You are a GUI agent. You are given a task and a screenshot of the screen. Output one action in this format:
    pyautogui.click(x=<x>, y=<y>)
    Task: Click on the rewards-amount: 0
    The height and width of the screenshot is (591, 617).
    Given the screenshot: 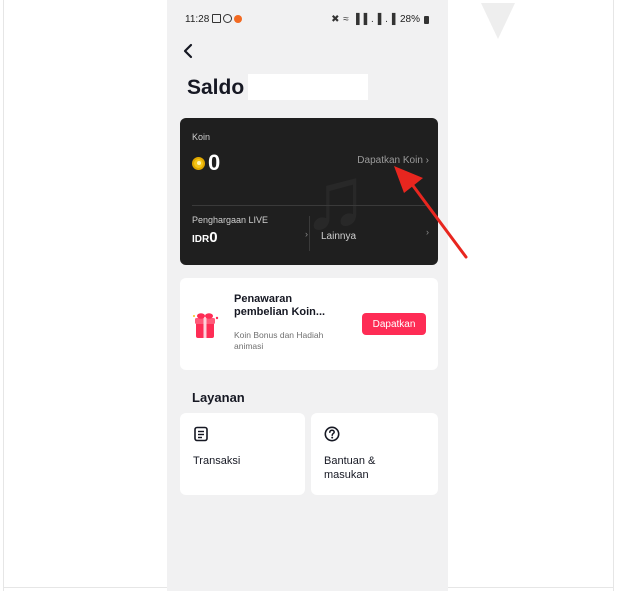 What is the action you would take?
    pyautogui.click(x=213, y=237)
    